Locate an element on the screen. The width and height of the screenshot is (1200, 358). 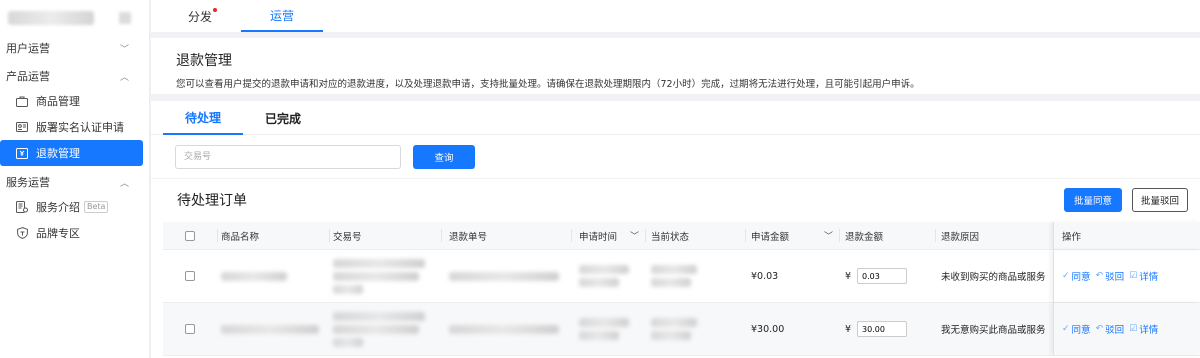
sidebar-item-brand: 品牌专区 is located at coordinates (71, 233).